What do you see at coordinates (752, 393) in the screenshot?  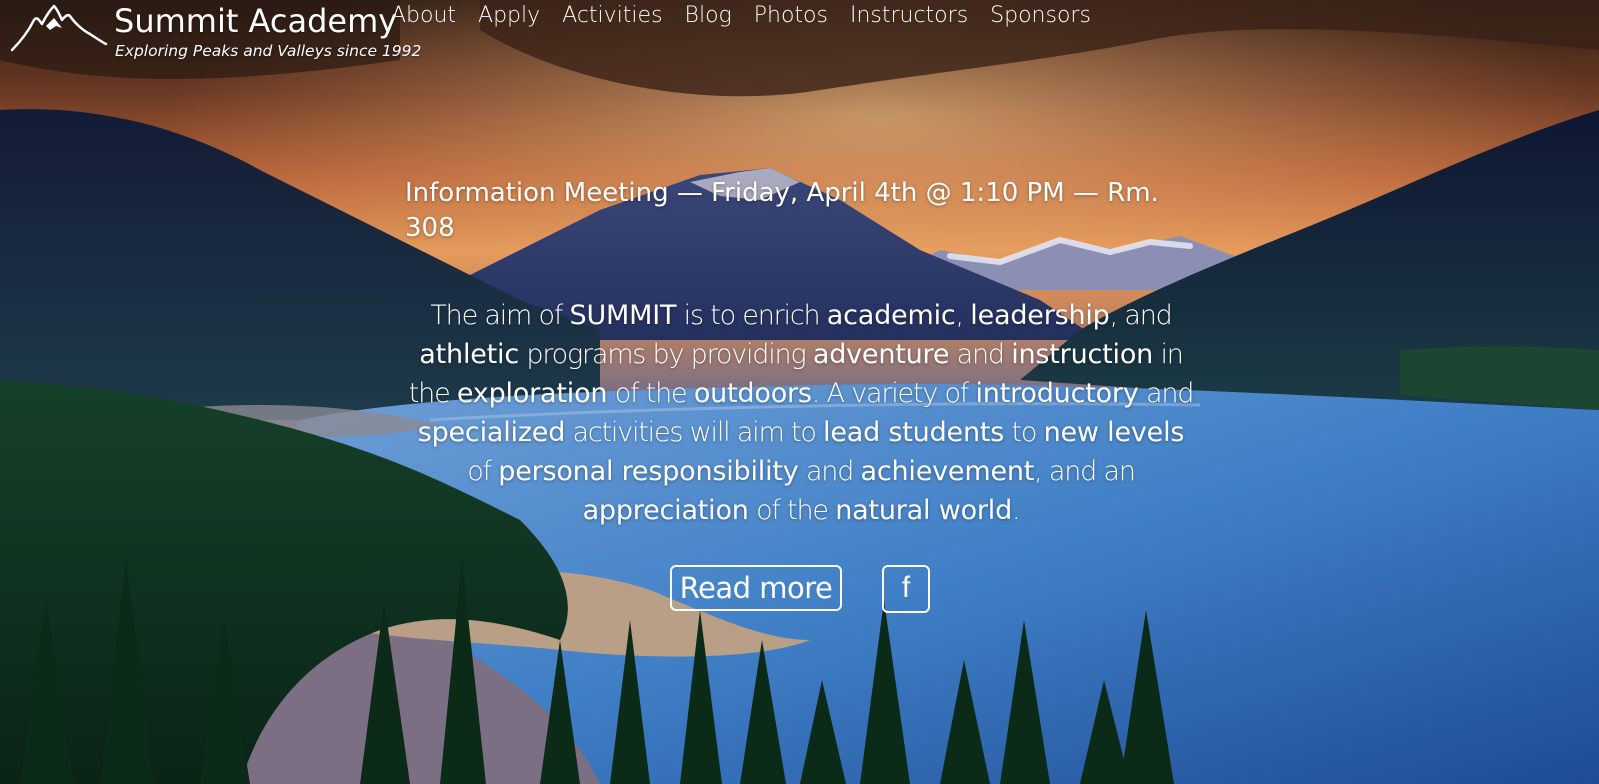 I see `mission-keyword: outdoors` at bounding box center [752, 393].